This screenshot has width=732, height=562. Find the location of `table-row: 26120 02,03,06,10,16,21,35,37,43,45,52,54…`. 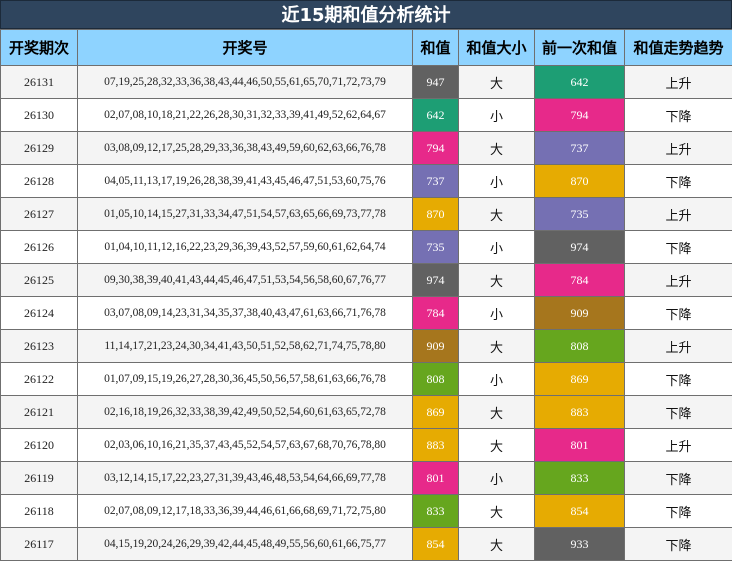

table-row: 26120 02,03,06,10,16,21,35,37,43,45,52,54… is located at coordinates (366, 445).